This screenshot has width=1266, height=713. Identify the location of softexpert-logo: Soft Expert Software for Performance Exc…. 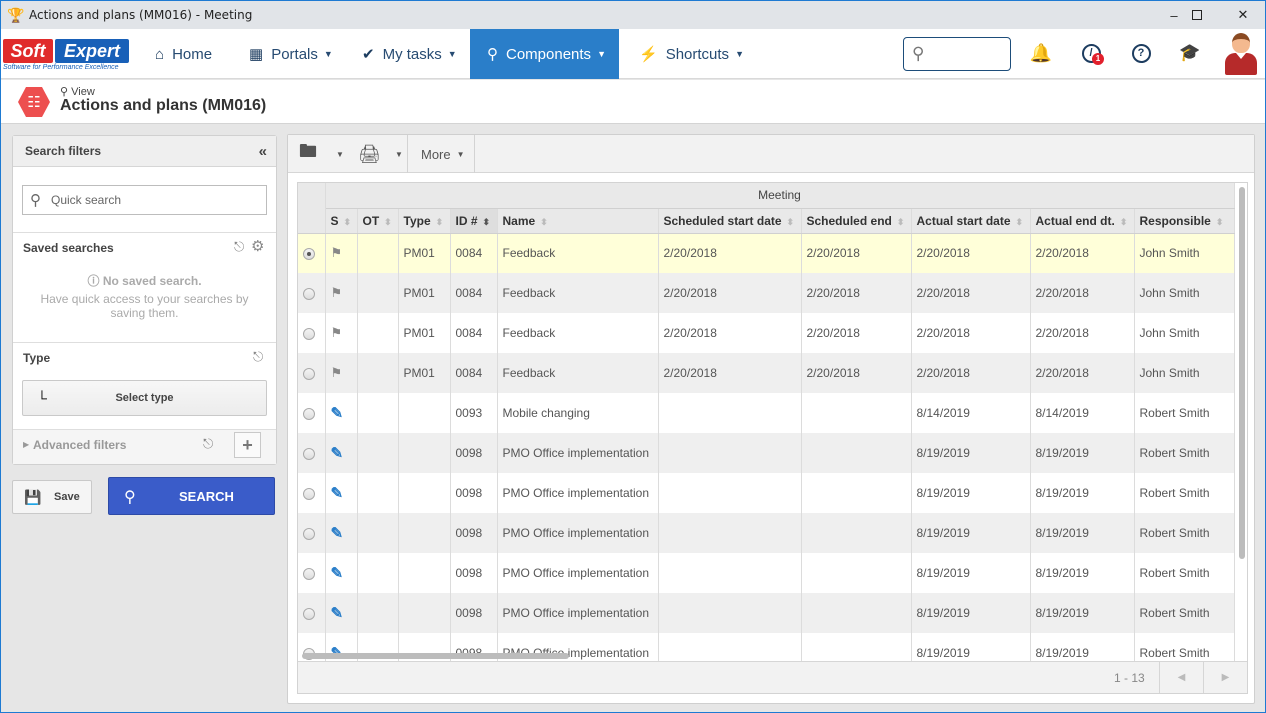
(68, 55).